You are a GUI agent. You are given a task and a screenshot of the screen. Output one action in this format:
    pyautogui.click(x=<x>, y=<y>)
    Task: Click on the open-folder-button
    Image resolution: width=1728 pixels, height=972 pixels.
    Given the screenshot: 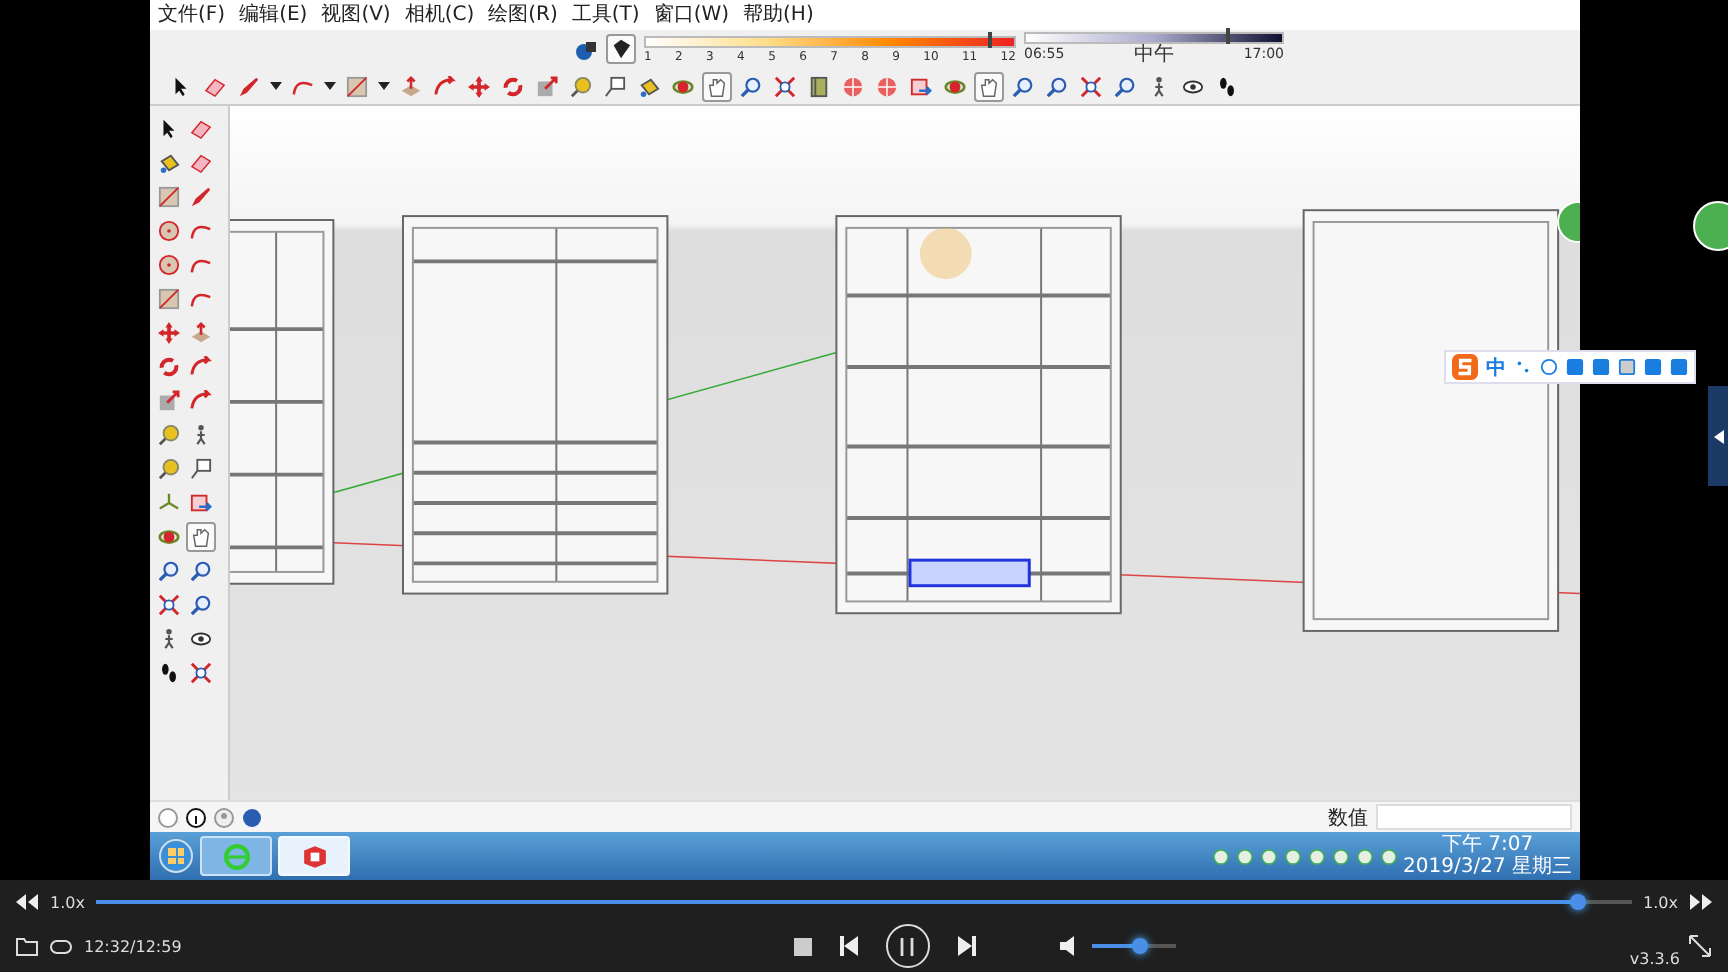 What is the action you would take?
    pyautogui.click(x=27, y=946)
    